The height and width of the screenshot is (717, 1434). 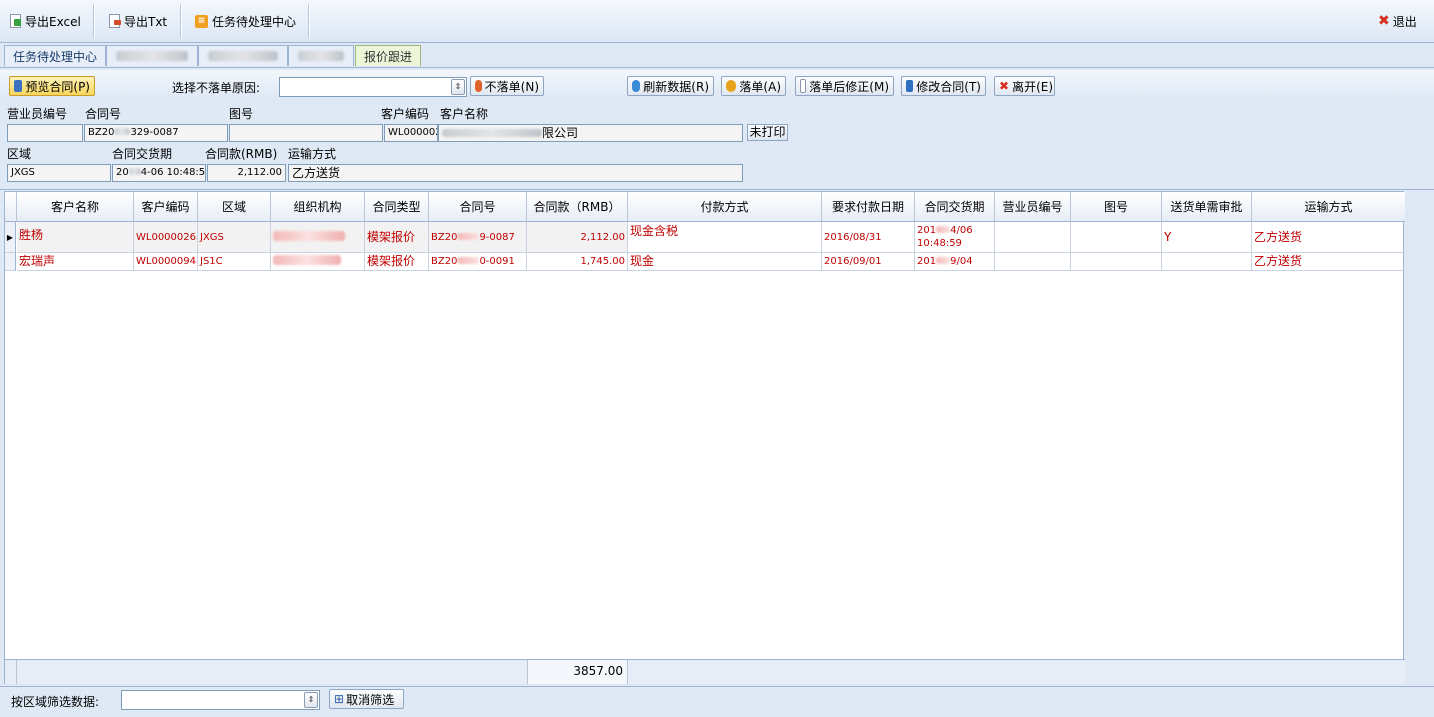 I want to click on exit-button: ✖ 退出, so click(x=1397, y=21).